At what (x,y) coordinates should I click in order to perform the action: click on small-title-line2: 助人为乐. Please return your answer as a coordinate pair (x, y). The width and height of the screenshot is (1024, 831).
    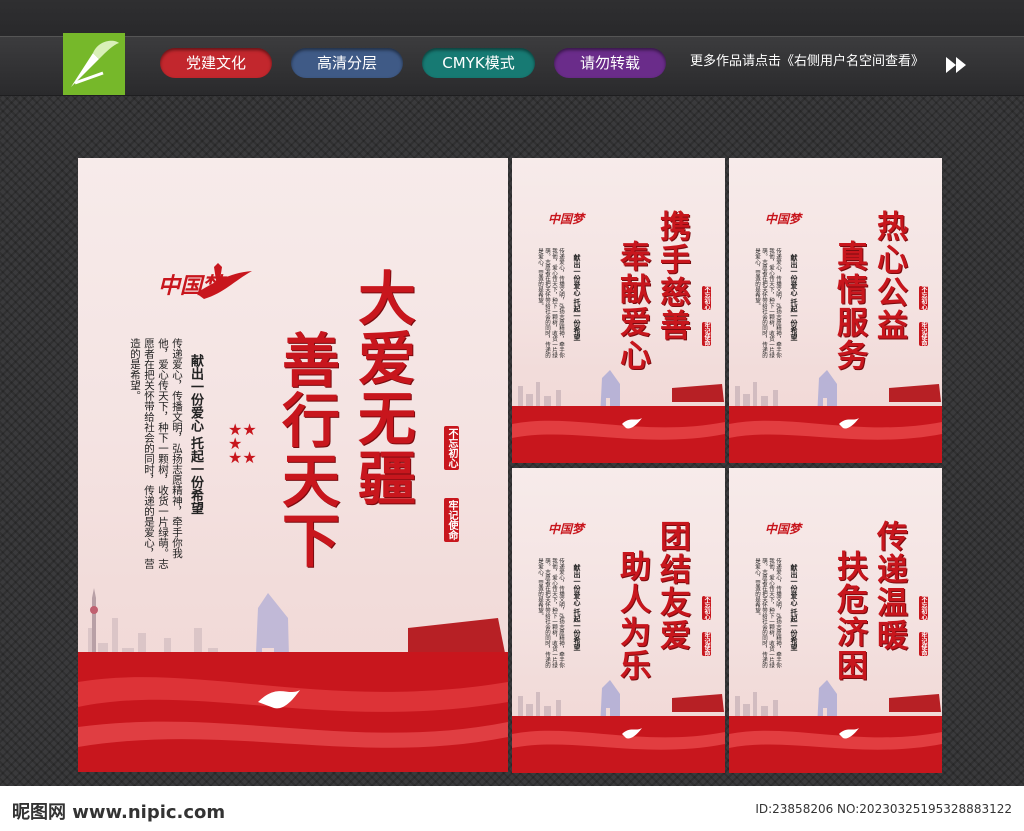
    Looking at the image, I should click on (632, 616).